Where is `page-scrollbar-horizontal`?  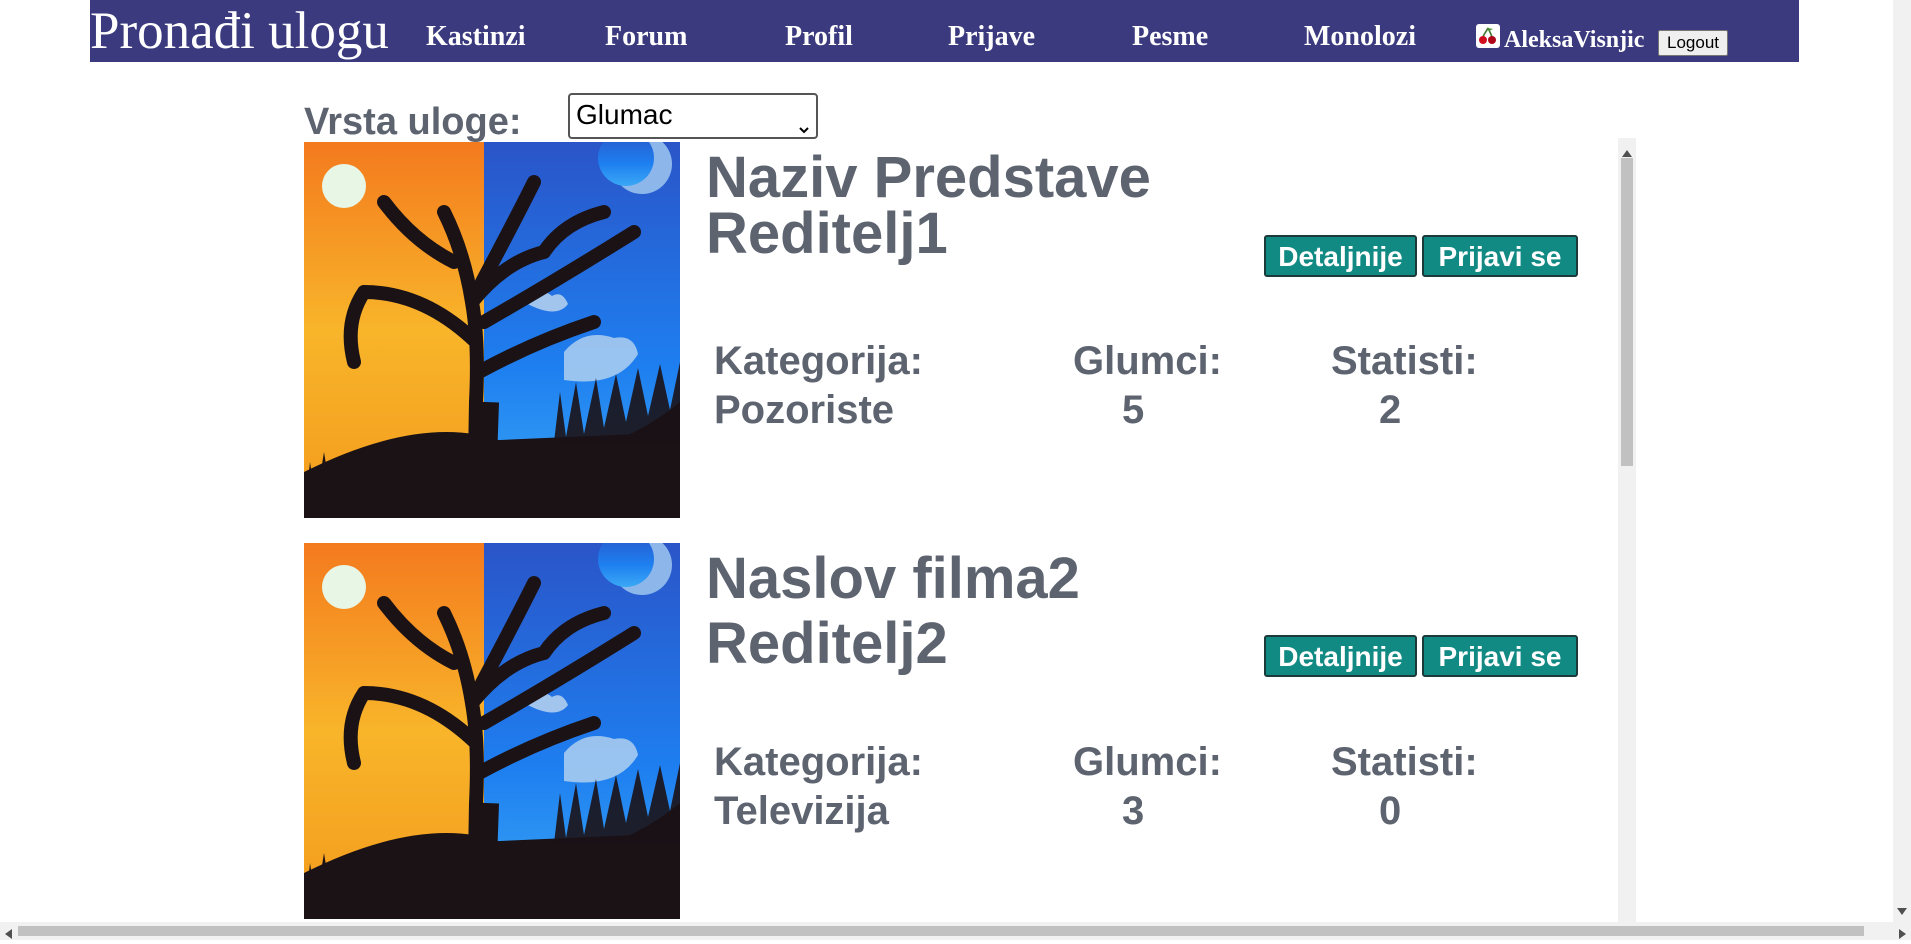
page-scrollbar-horizontal is located at coordinates (955, 931).